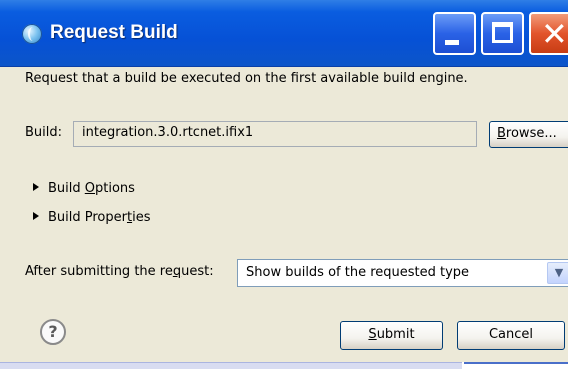  I want to click on window-title: Request Build, so click(114, 32).